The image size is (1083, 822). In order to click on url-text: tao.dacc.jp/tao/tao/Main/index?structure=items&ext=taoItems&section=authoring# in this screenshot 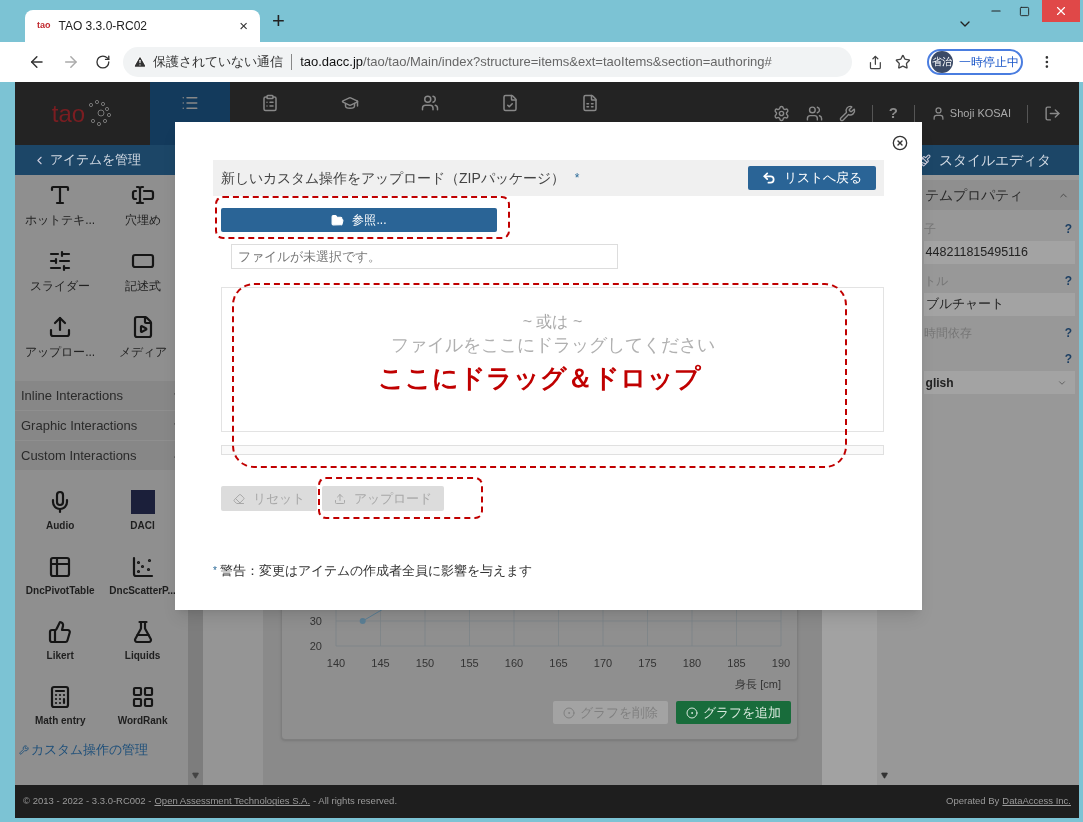, I will do `click(536, 62)`.